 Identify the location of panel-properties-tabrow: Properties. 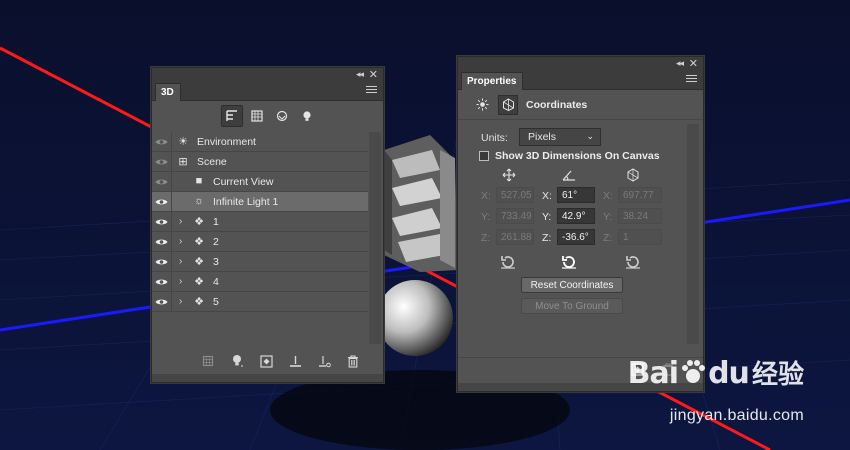
(580, 80).